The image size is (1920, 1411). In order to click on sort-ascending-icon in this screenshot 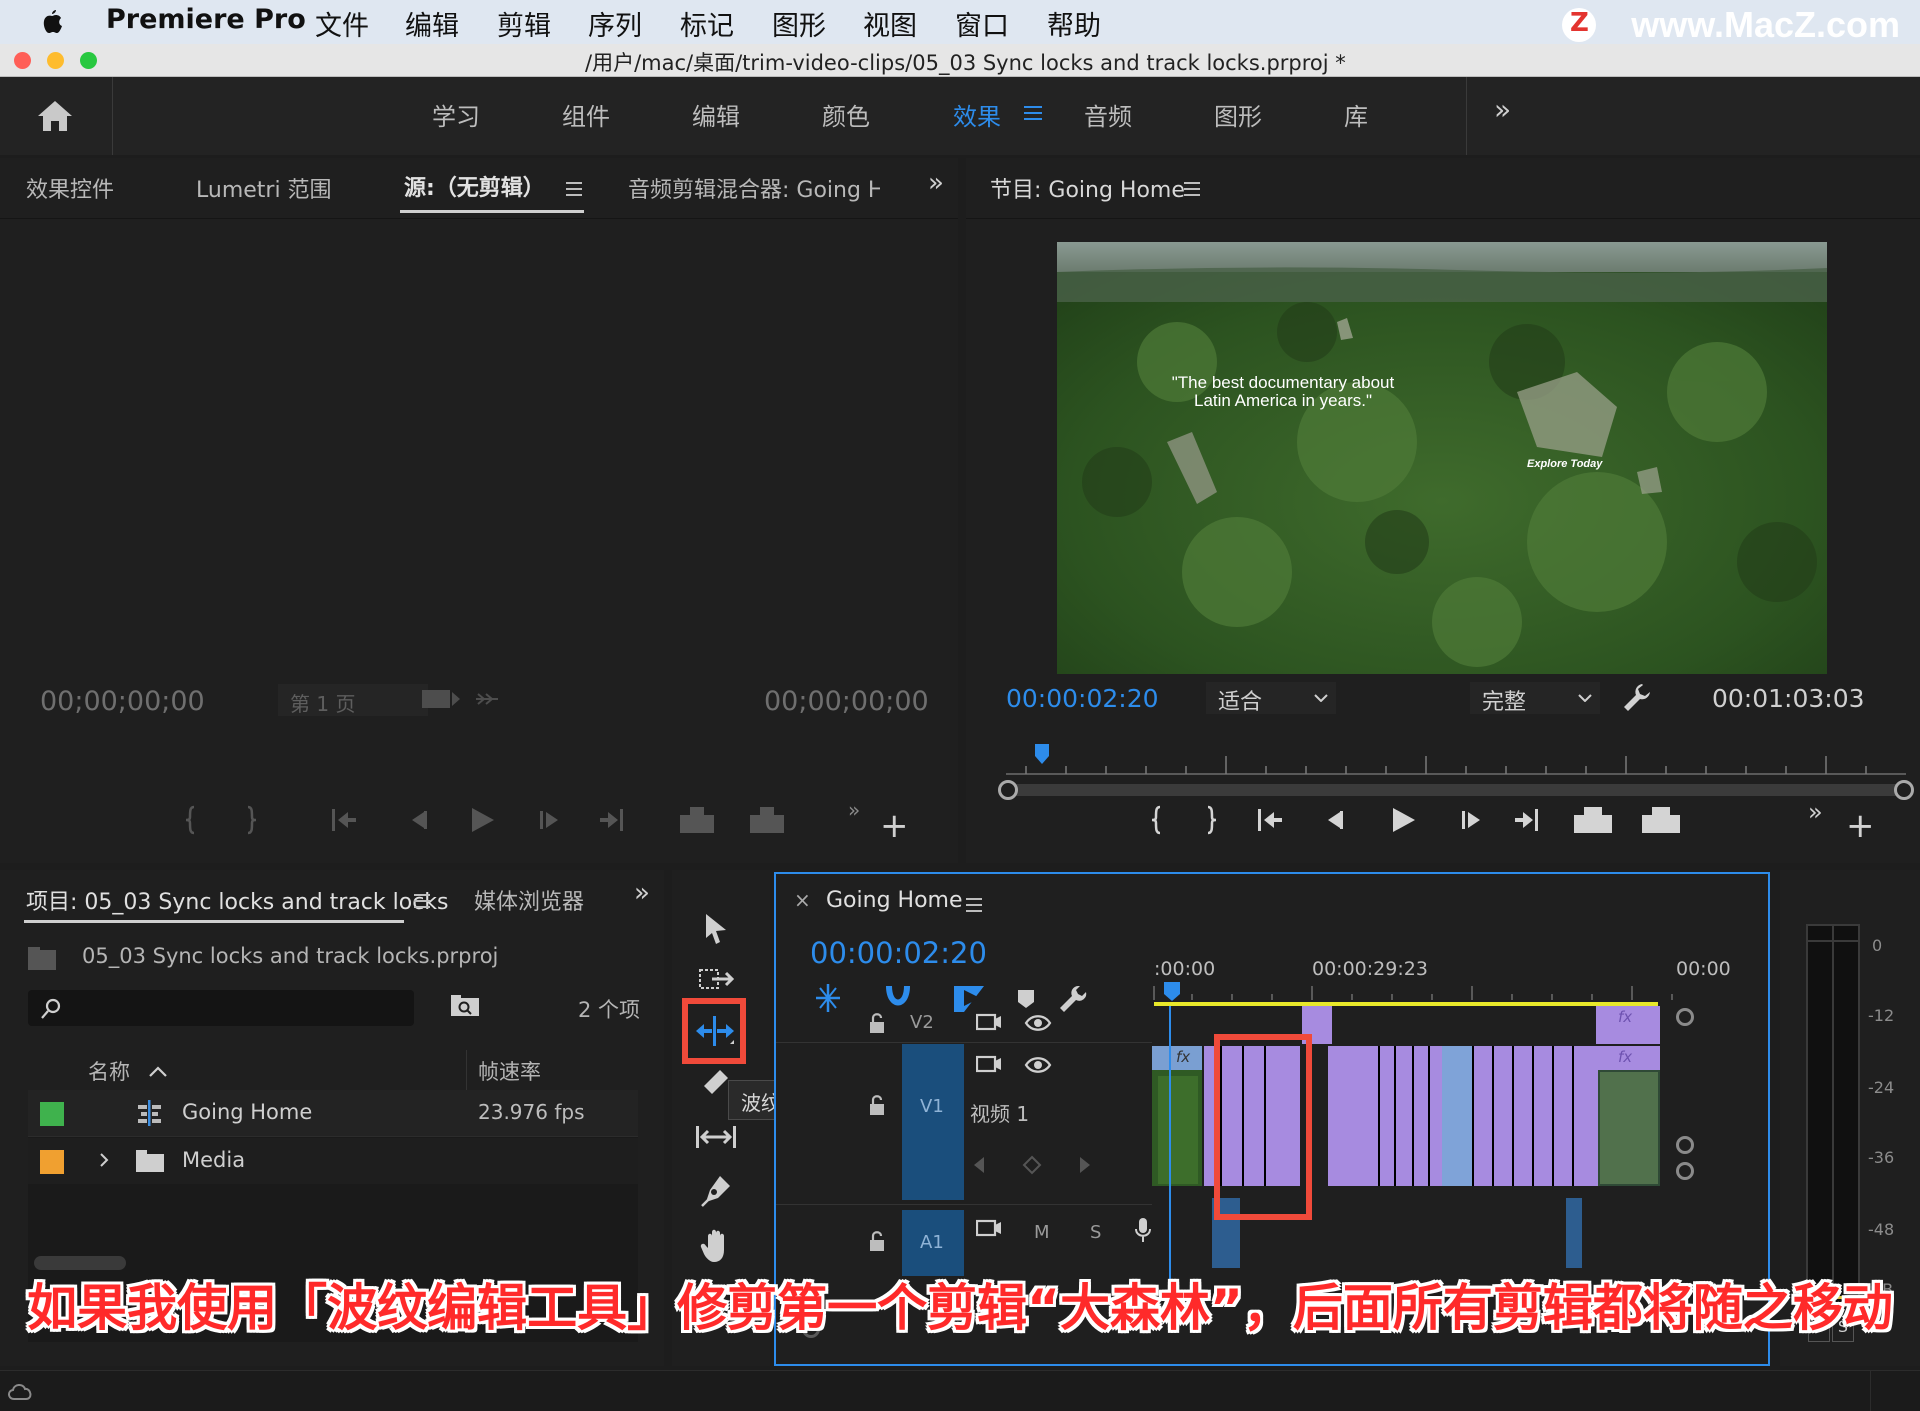, I will do `click(158, 1072)`.